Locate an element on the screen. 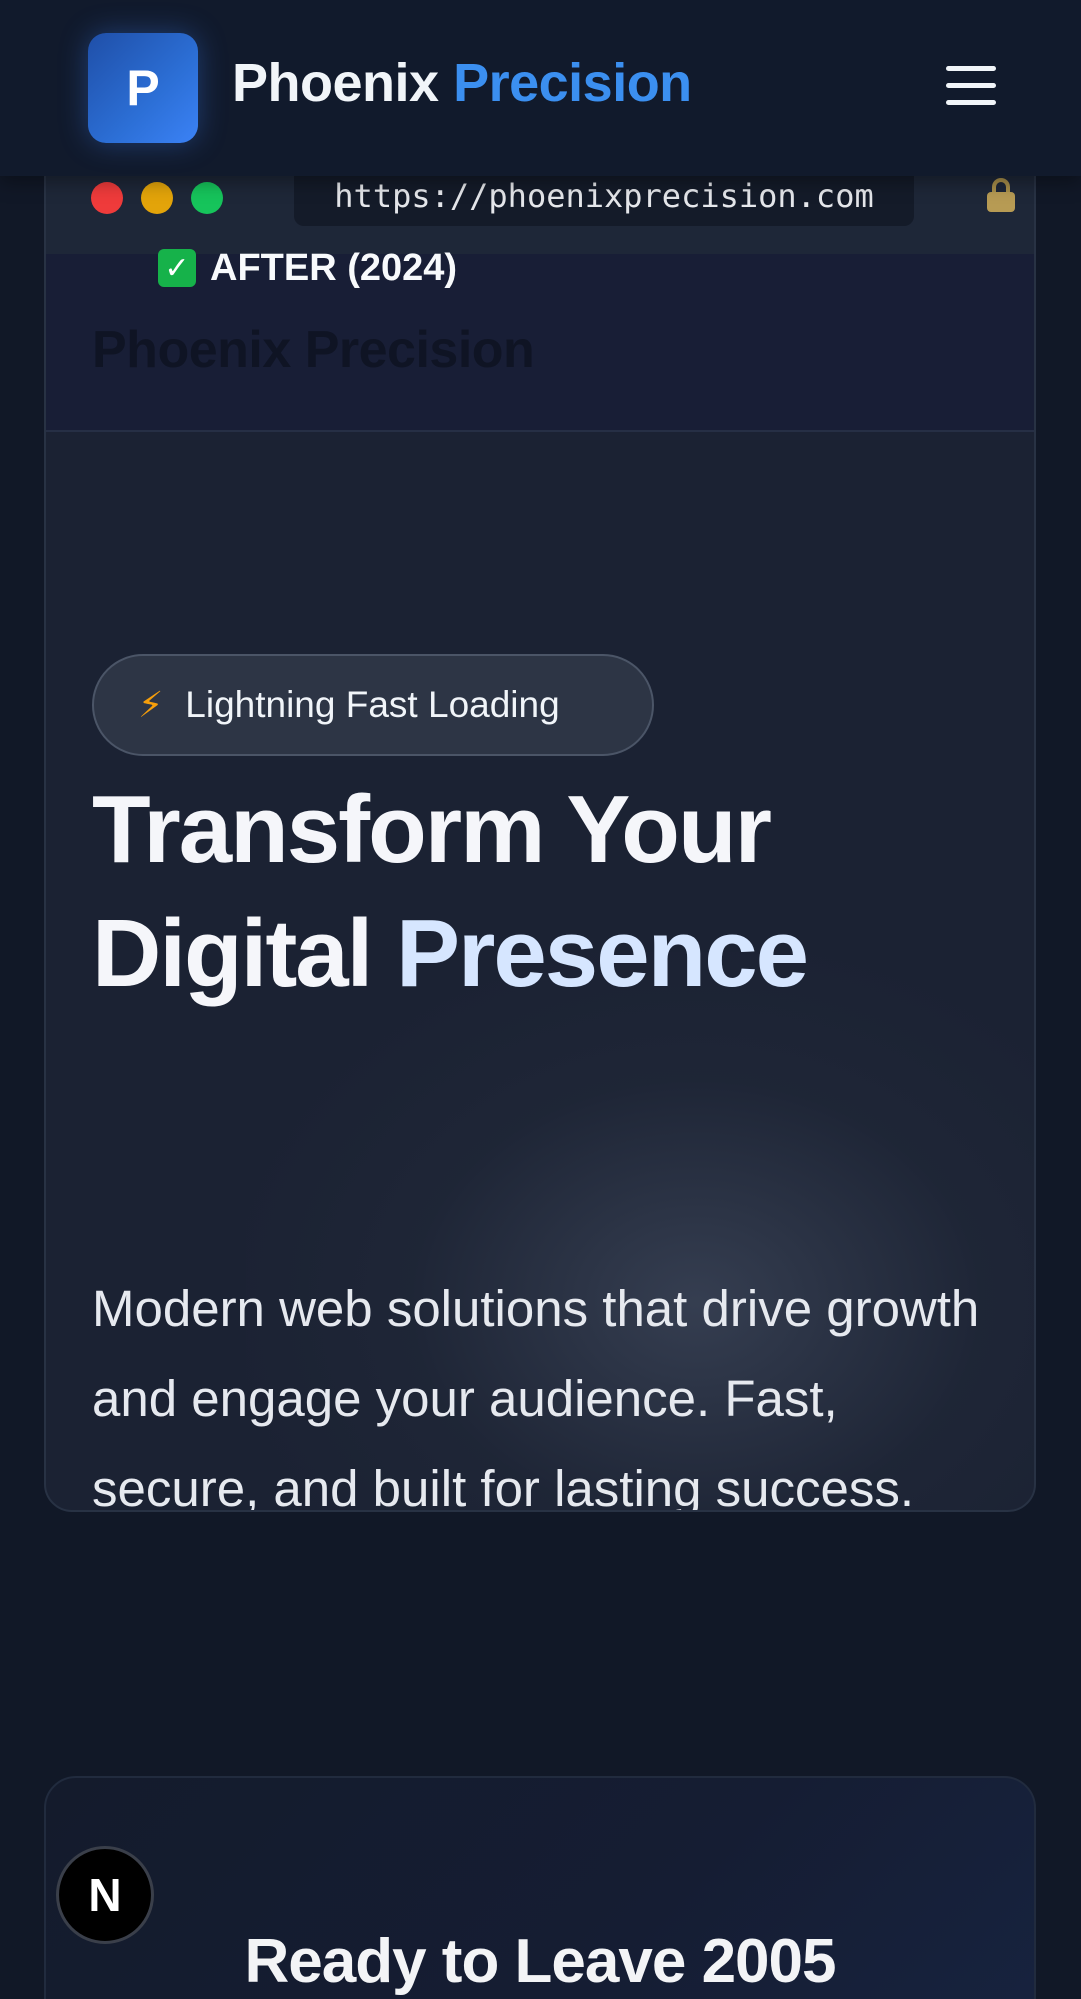 Image resolution: width=1081 pixels, height=1999 pixels. hero-title-highlight: Presence is located at coordinates (602, 953).